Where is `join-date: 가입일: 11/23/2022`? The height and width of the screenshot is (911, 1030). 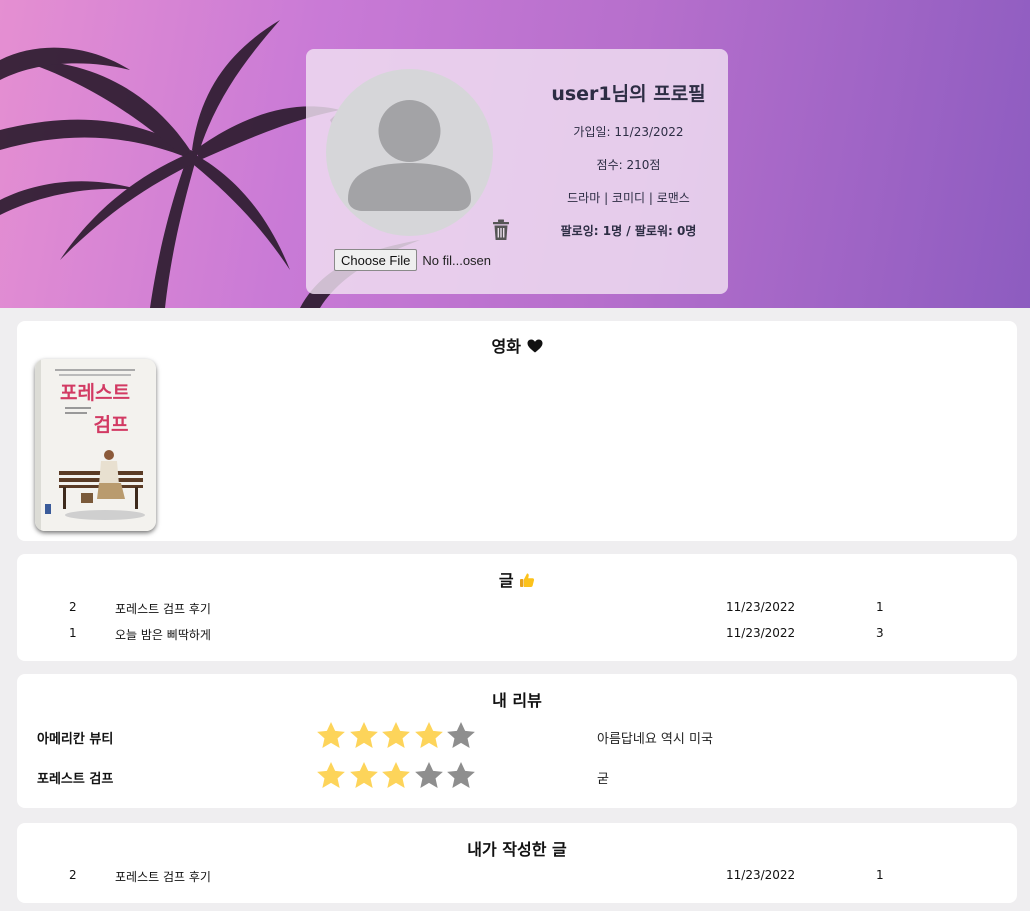 join-date: 가입일: 11/23/2022 is located at coordinates (628, 132).